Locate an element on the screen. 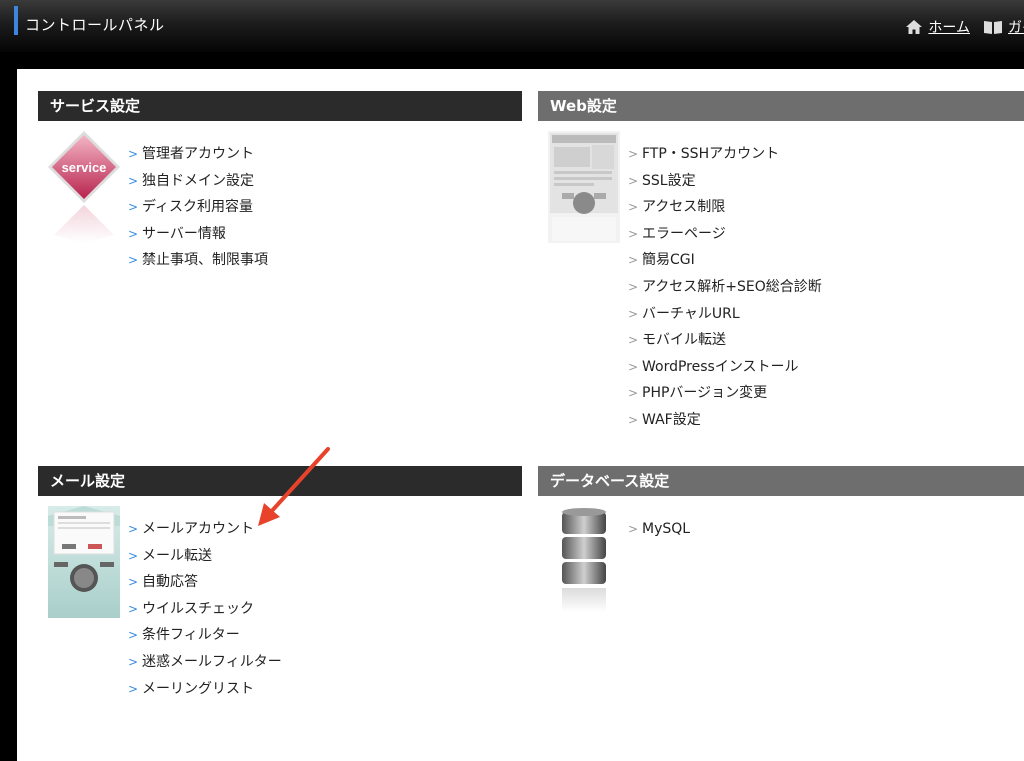 This screenshot has height=761, width=1024. database-item-mysql: > MySQL is located at coordinates (659, 534).